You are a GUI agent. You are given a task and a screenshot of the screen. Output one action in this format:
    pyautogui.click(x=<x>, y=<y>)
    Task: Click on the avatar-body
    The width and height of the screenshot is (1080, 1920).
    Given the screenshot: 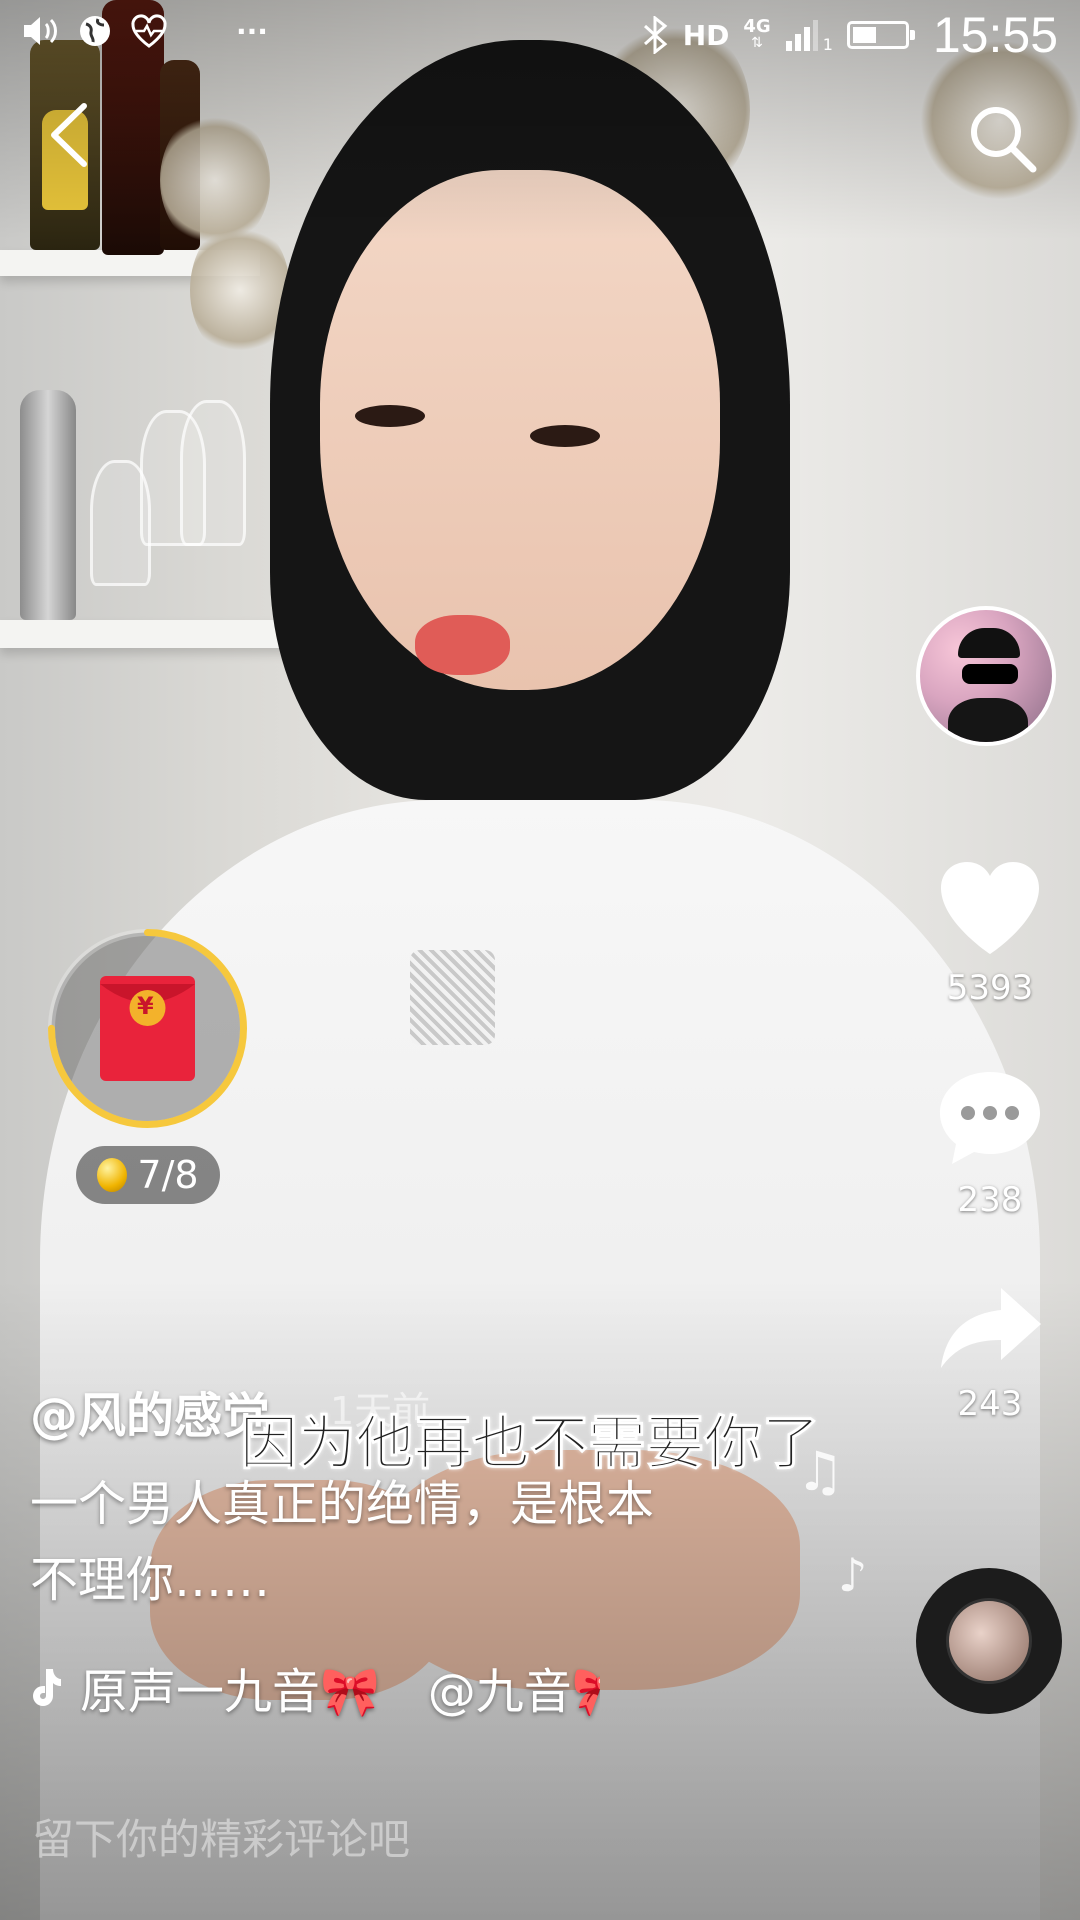 What is the action you would take?
    pyautogui.click(x=988, y=720)
    